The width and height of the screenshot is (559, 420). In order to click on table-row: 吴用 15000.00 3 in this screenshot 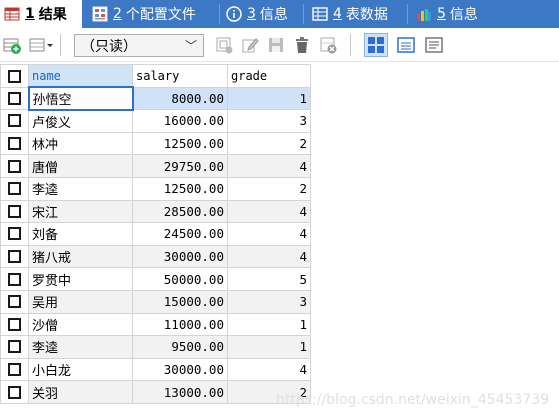, I will do `click(155, 301)`.